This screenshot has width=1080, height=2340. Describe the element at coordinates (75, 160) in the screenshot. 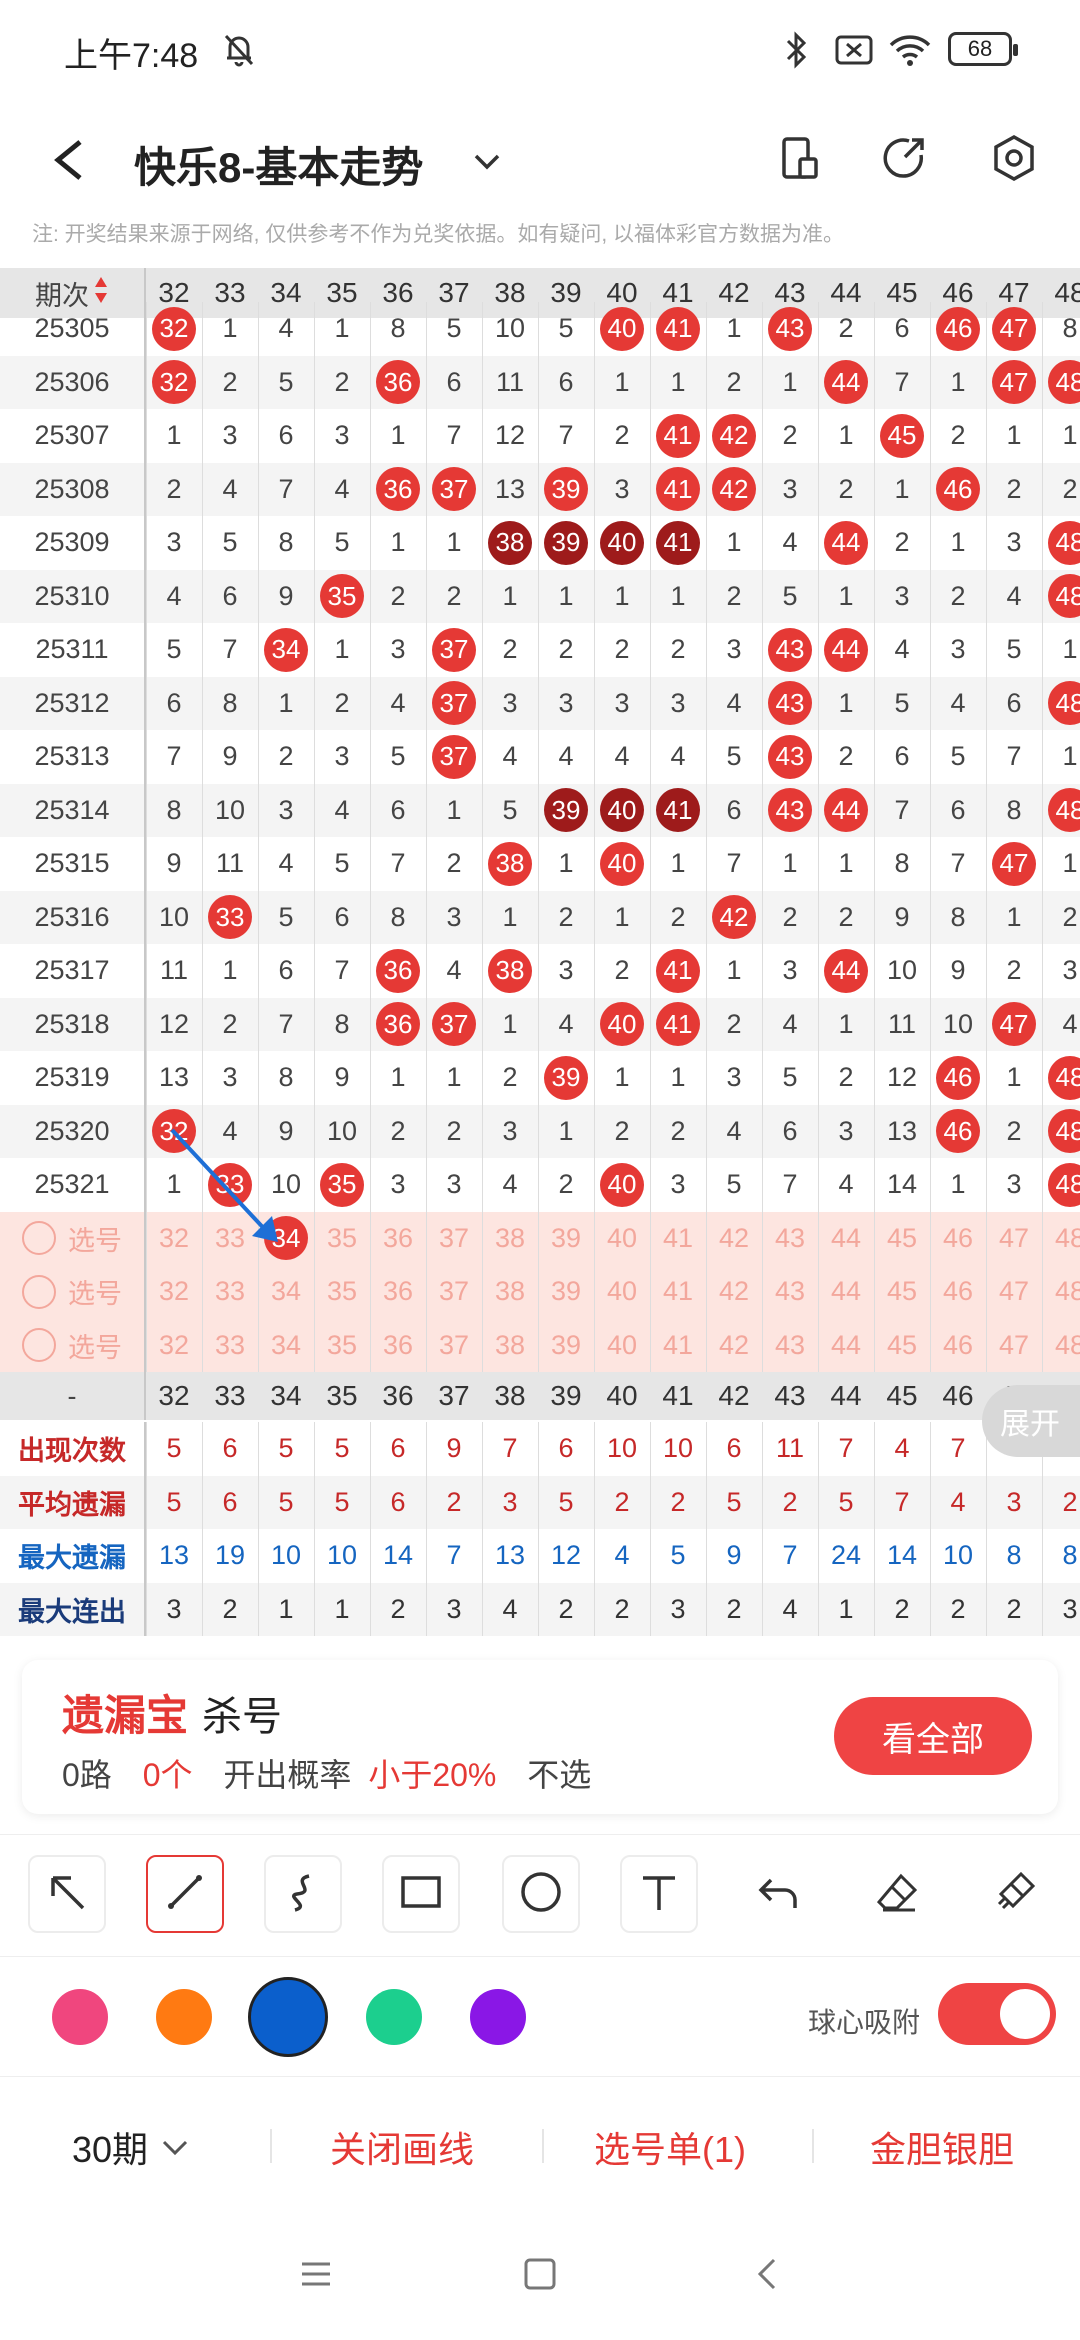

I see `back-button` at that location.